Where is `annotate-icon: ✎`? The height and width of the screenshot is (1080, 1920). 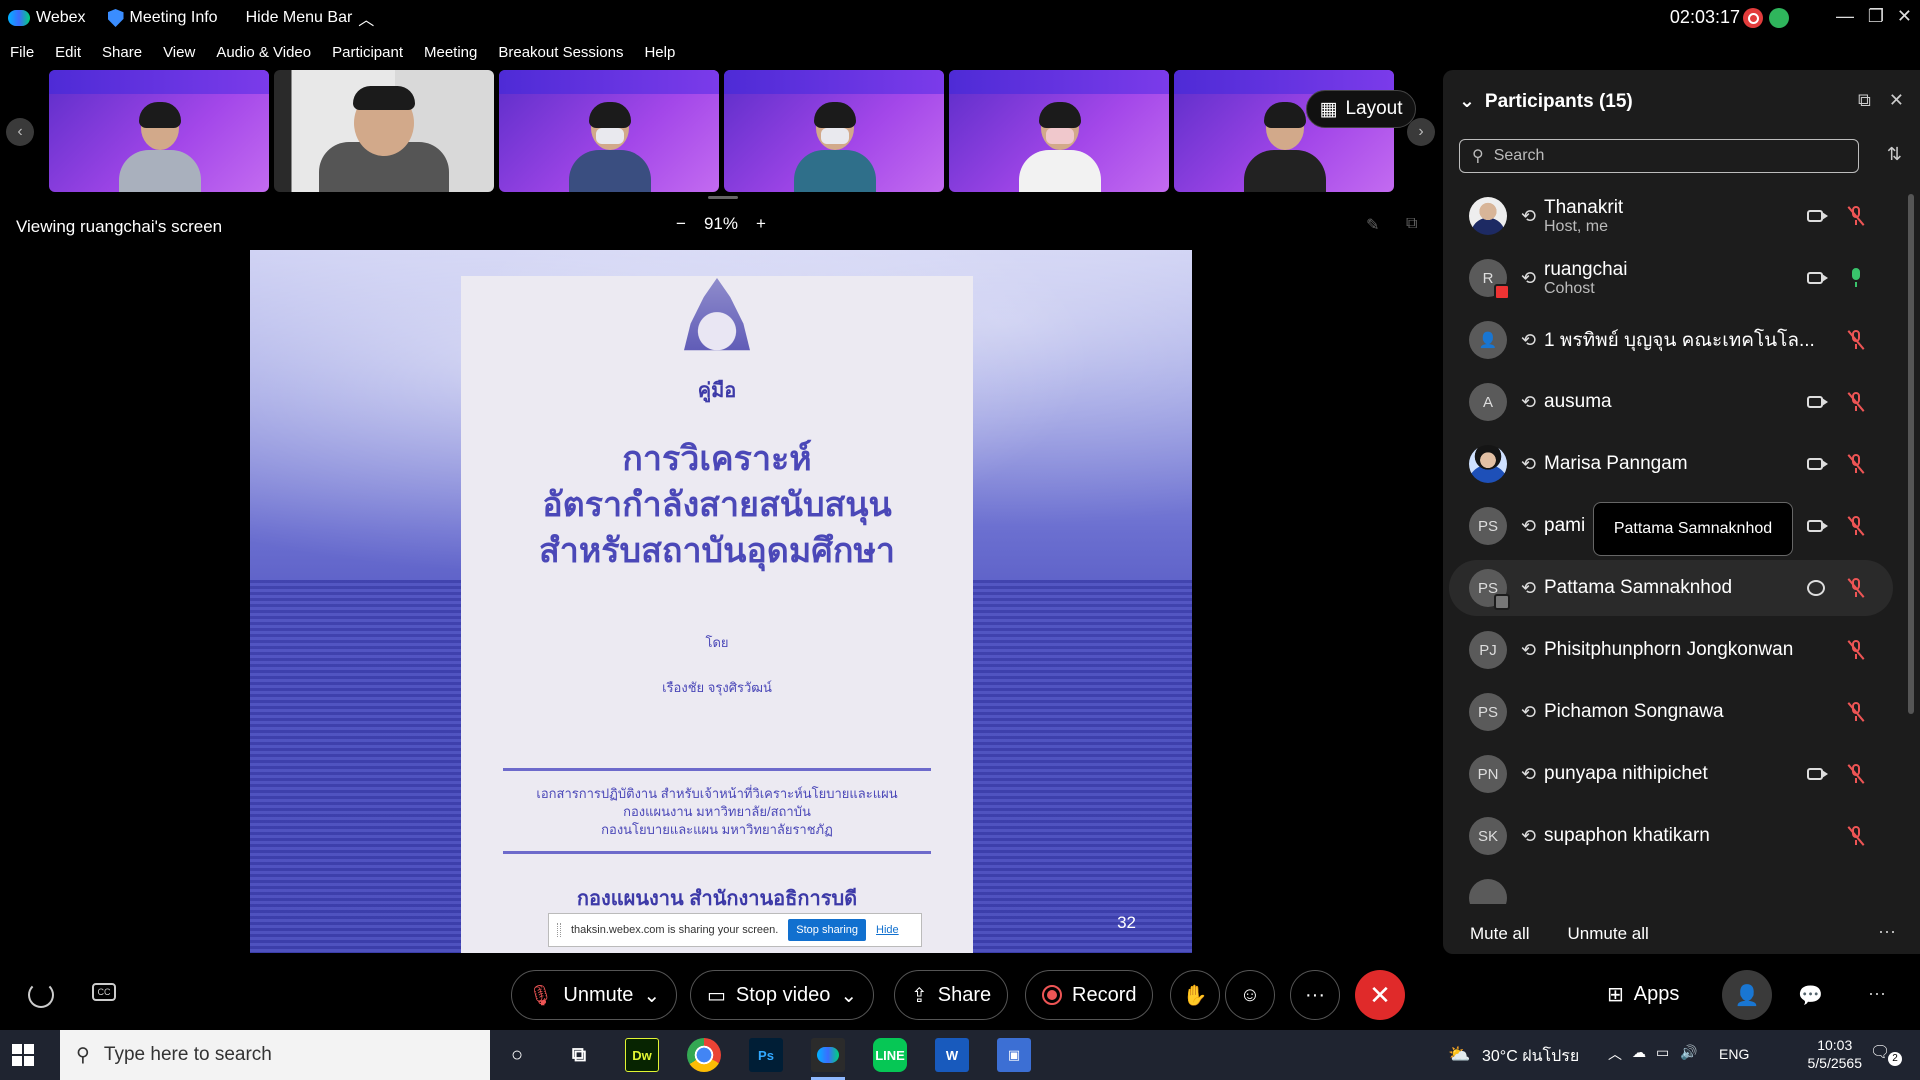 annotate-icon: ✎ is located at coordinates (1372, 225).